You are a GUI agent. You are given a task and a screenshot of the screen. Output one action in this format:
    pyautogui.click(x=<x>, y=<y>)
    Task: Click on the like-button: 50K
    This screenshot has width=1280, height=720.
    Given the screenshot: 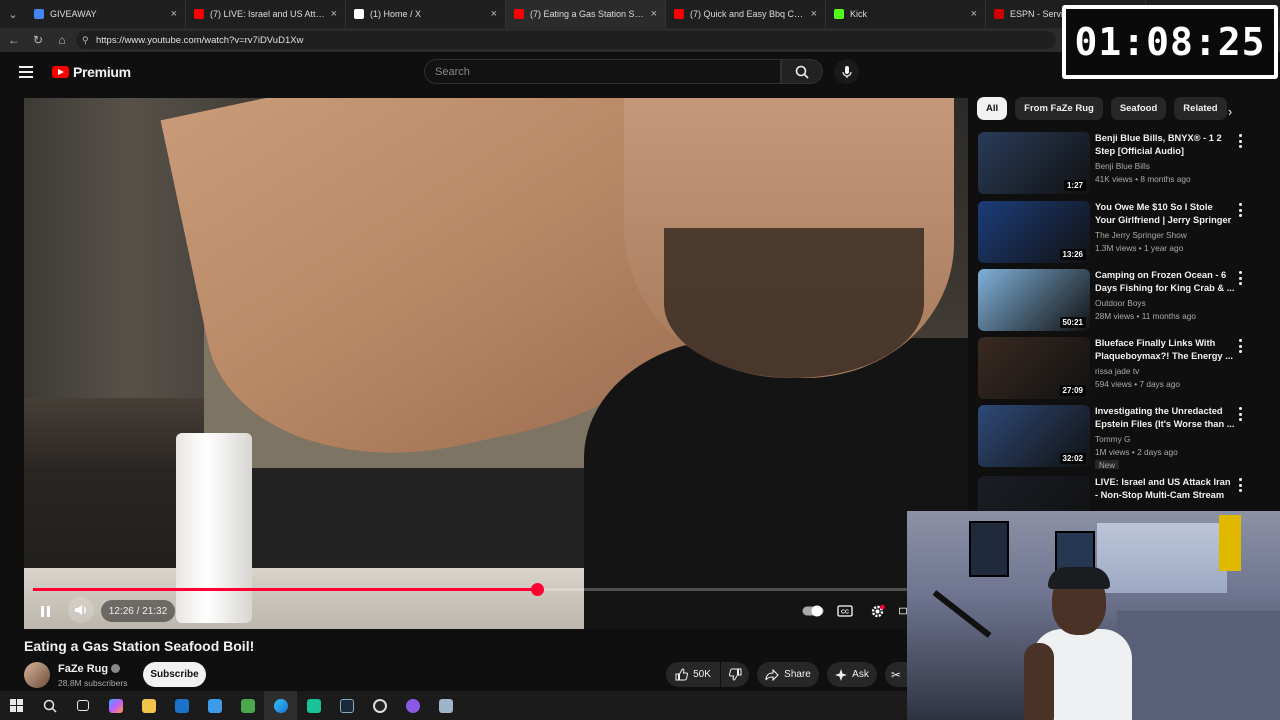 What is the action you would take?
    pyautogui.click(x=693, y=674)
    